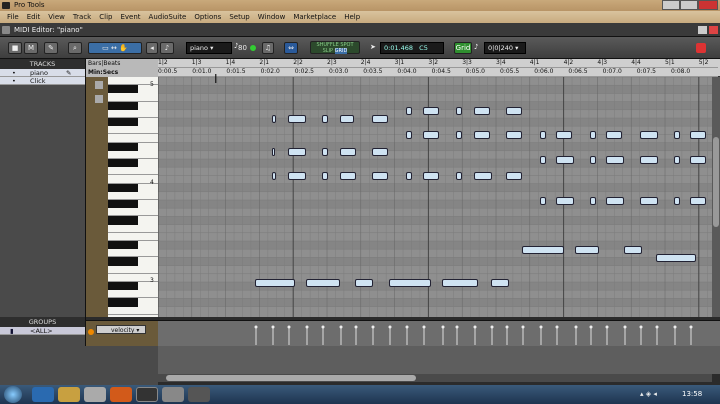  What do you see at coordinates (239, 17) in the screenshot?
I see `menu-setup: Setup` at bounding box center [239, 17].